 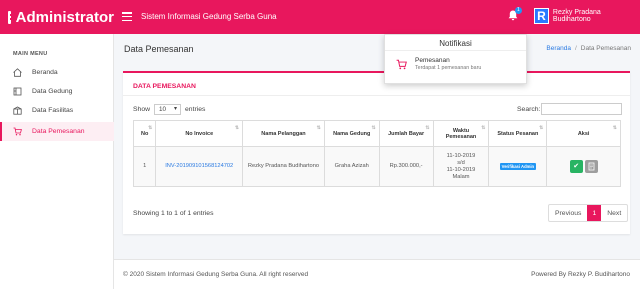 I want to click on sidebar-item-data-gedung: Data Gedung, so click(x=57, y=91).